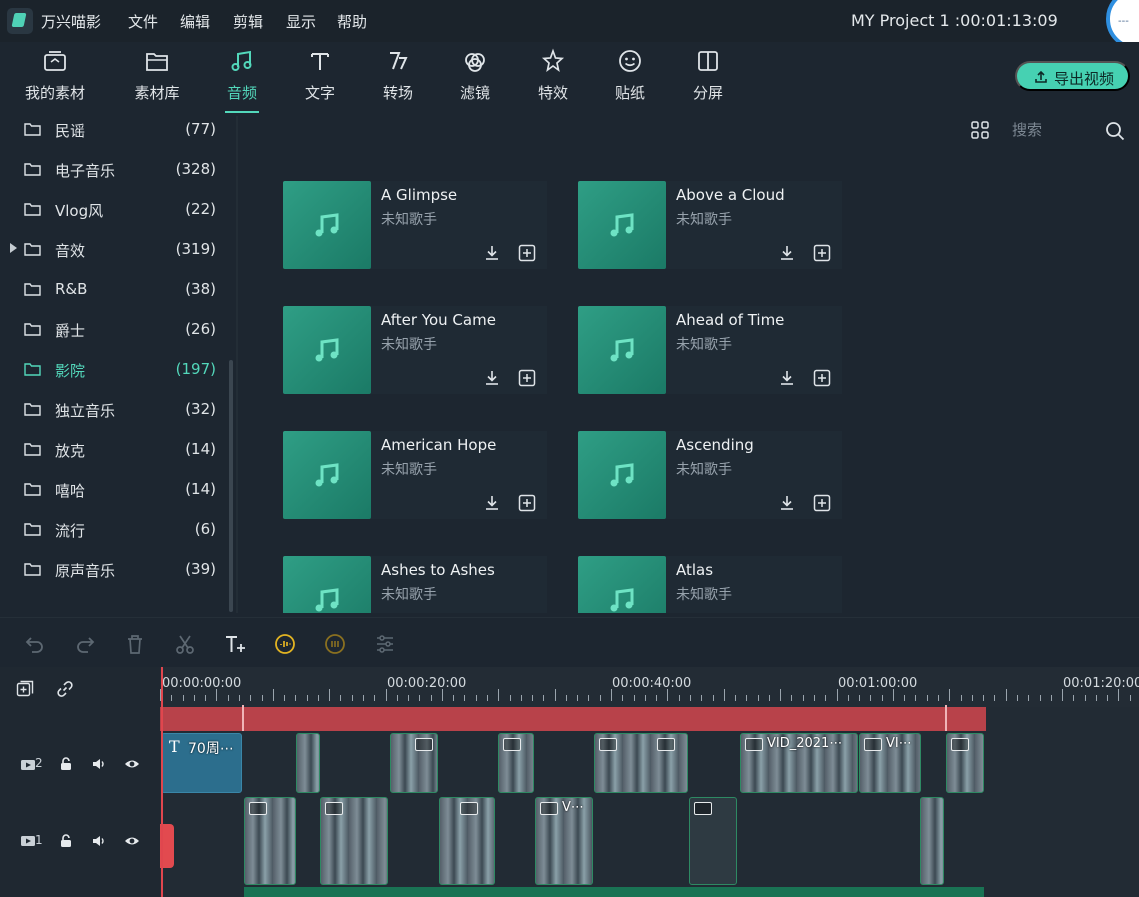 This screenshot has width=1139, height=897. What do you see at coordinates (1115, 131) in the screenshot?
I see `search-icon` at bounding box center [1115, 131].